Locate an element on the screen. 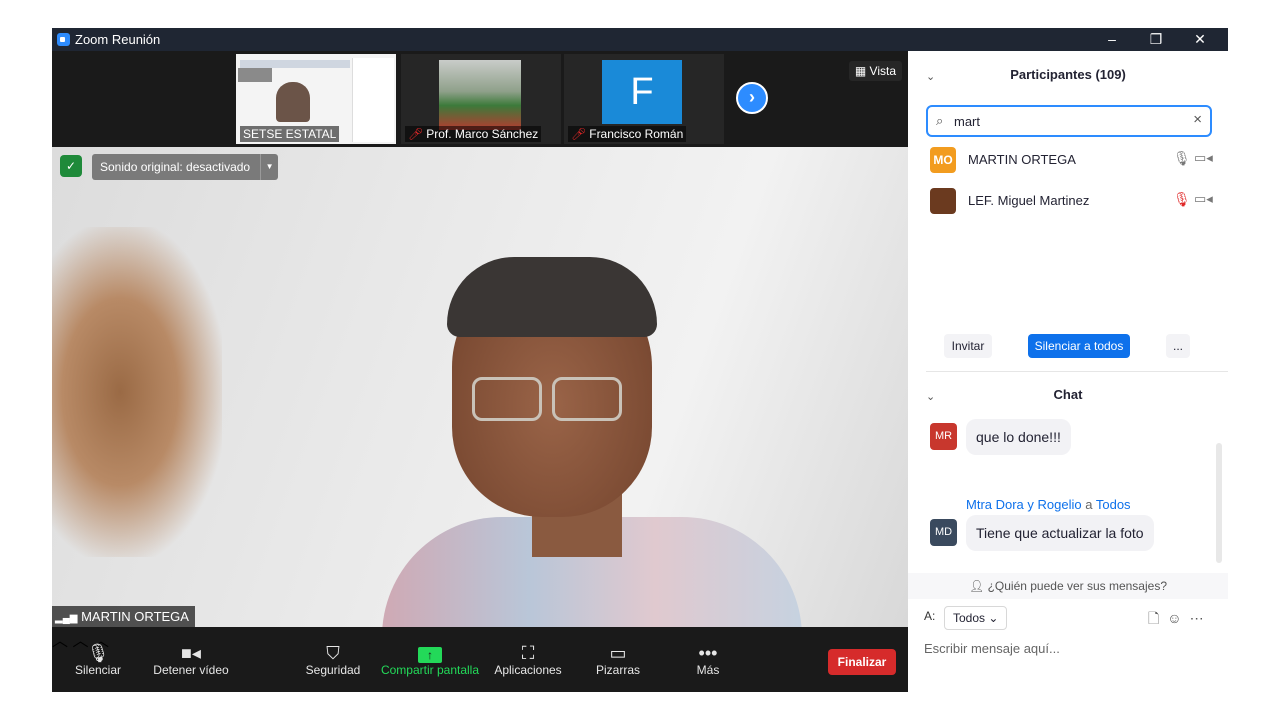 The image size is (1280, 720). mic-muted-icon: 🎙︎ is located at coordinates (1182, 199).